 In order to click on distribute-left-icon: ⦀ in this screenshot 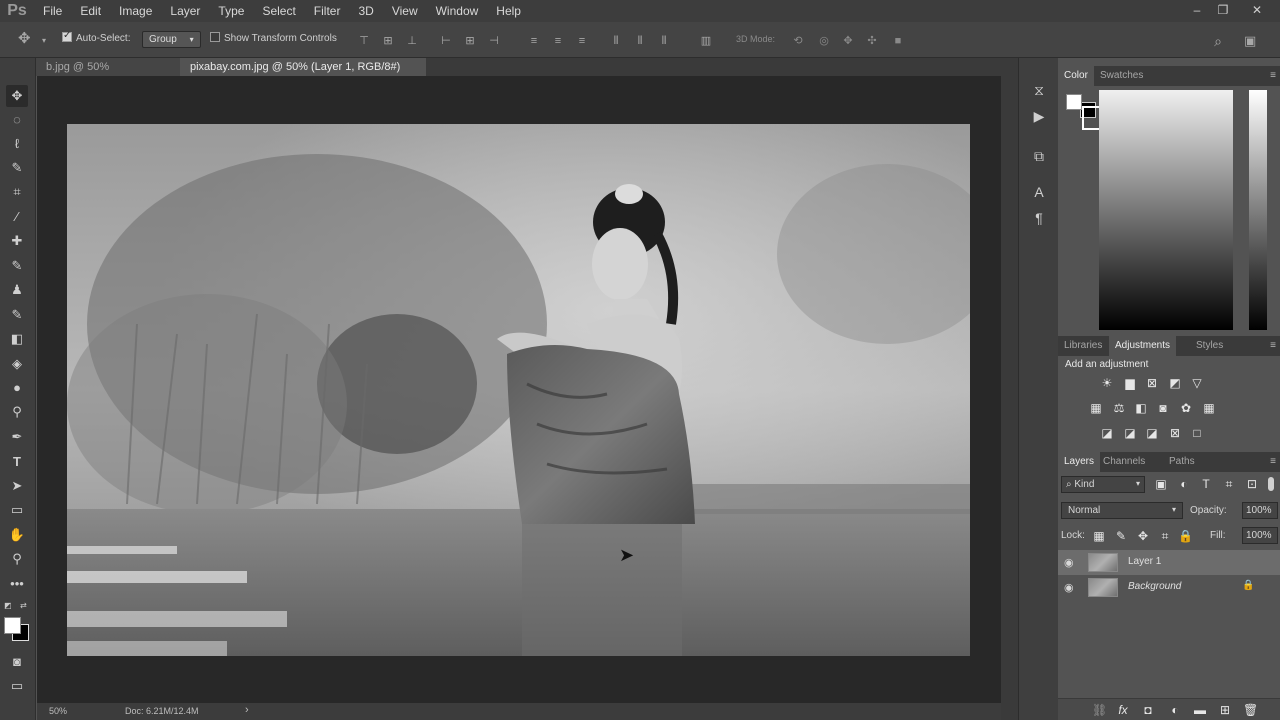, I will do `click(616, 41)`.